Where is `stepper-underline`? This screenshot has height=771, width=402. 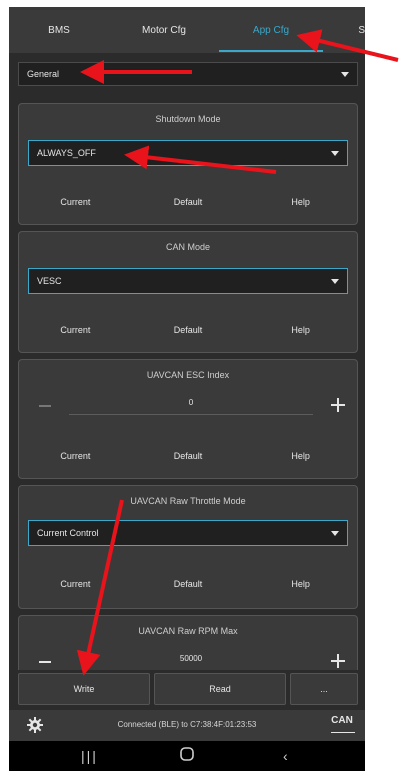 stepper-underline is located at coordinates (191, 414).